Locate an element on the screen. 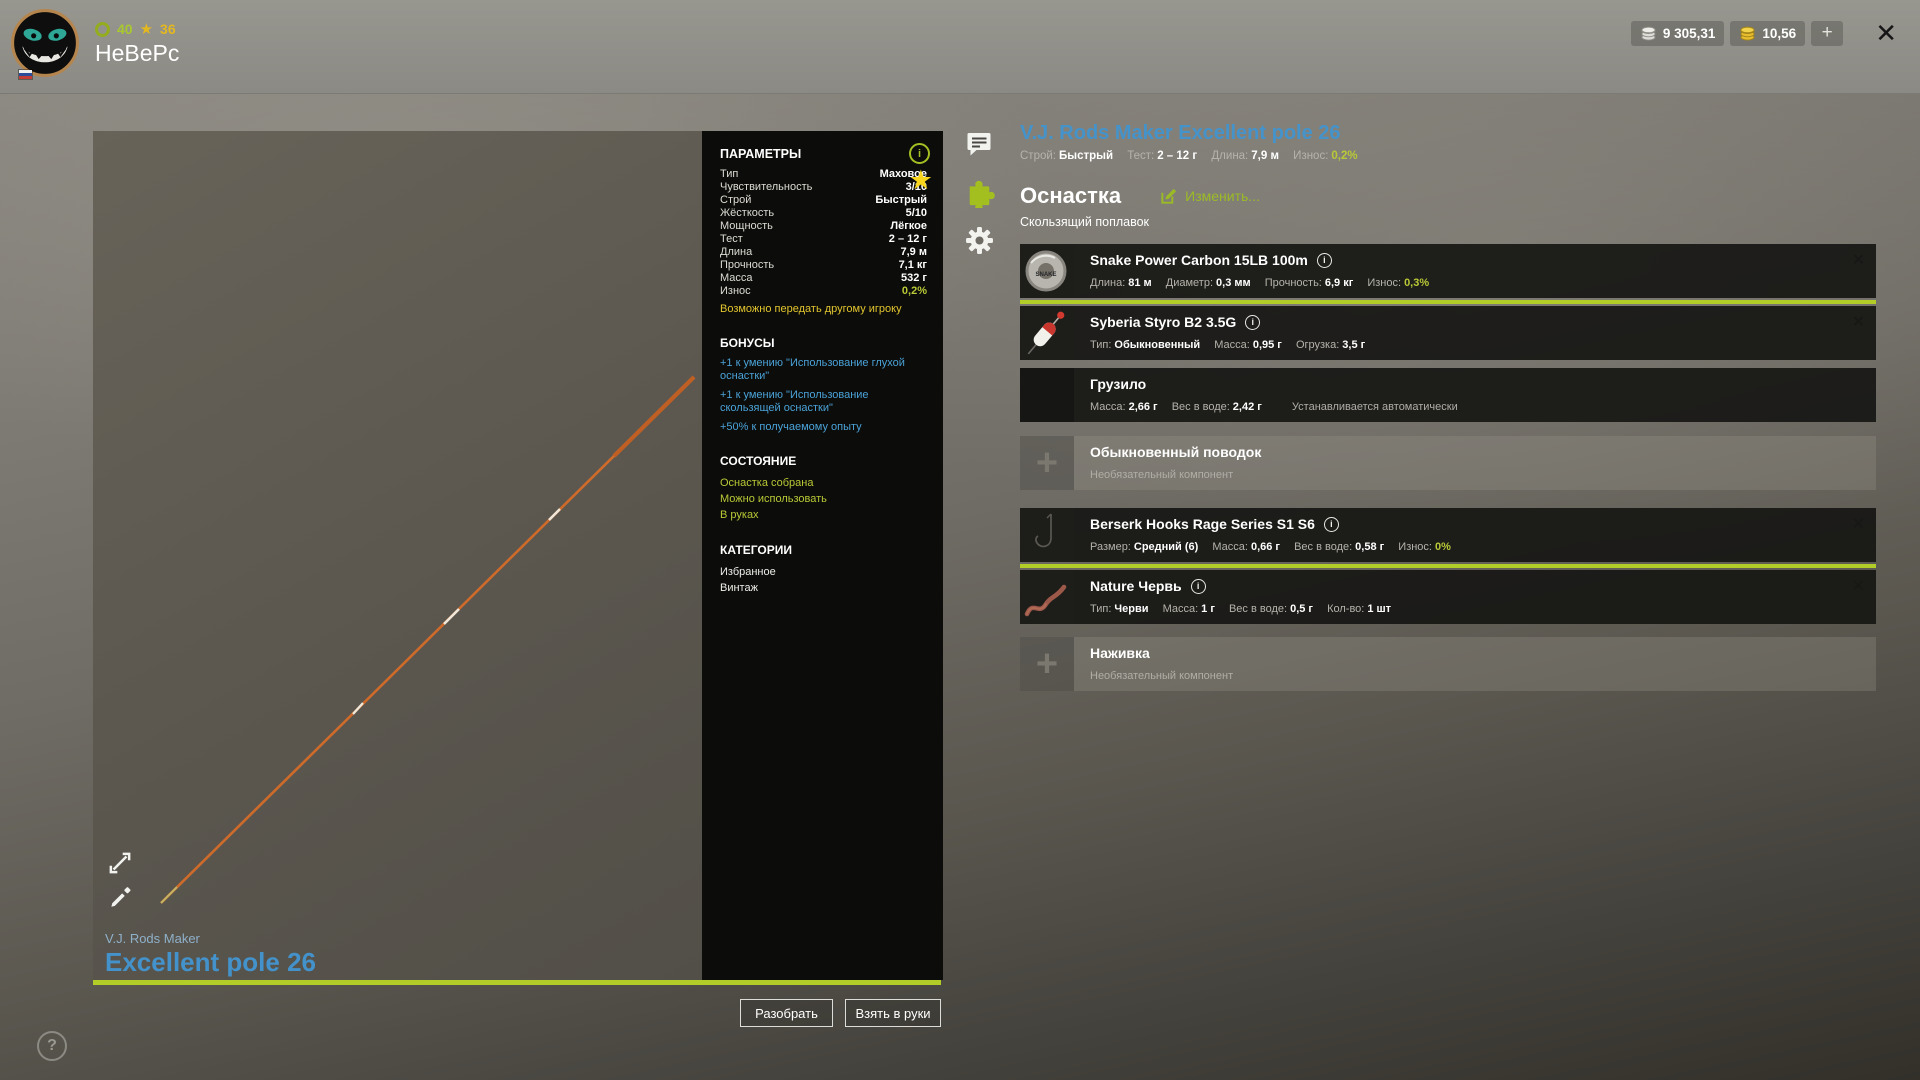 The width and height of the screenshot is (1920, 1080). player-avatar is located at coordinates (45, 44).